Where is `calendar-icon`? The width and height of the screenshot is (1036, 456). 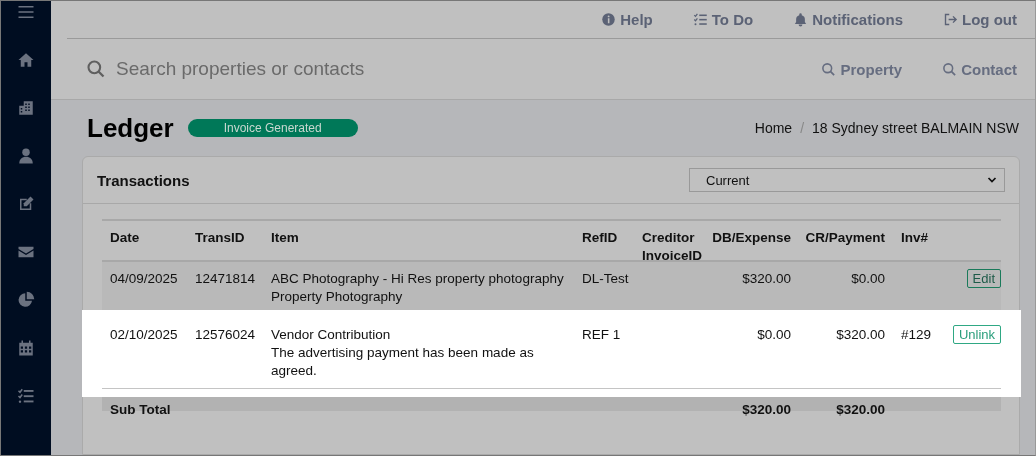
calendar-icon is located at coordinates (26, 348).